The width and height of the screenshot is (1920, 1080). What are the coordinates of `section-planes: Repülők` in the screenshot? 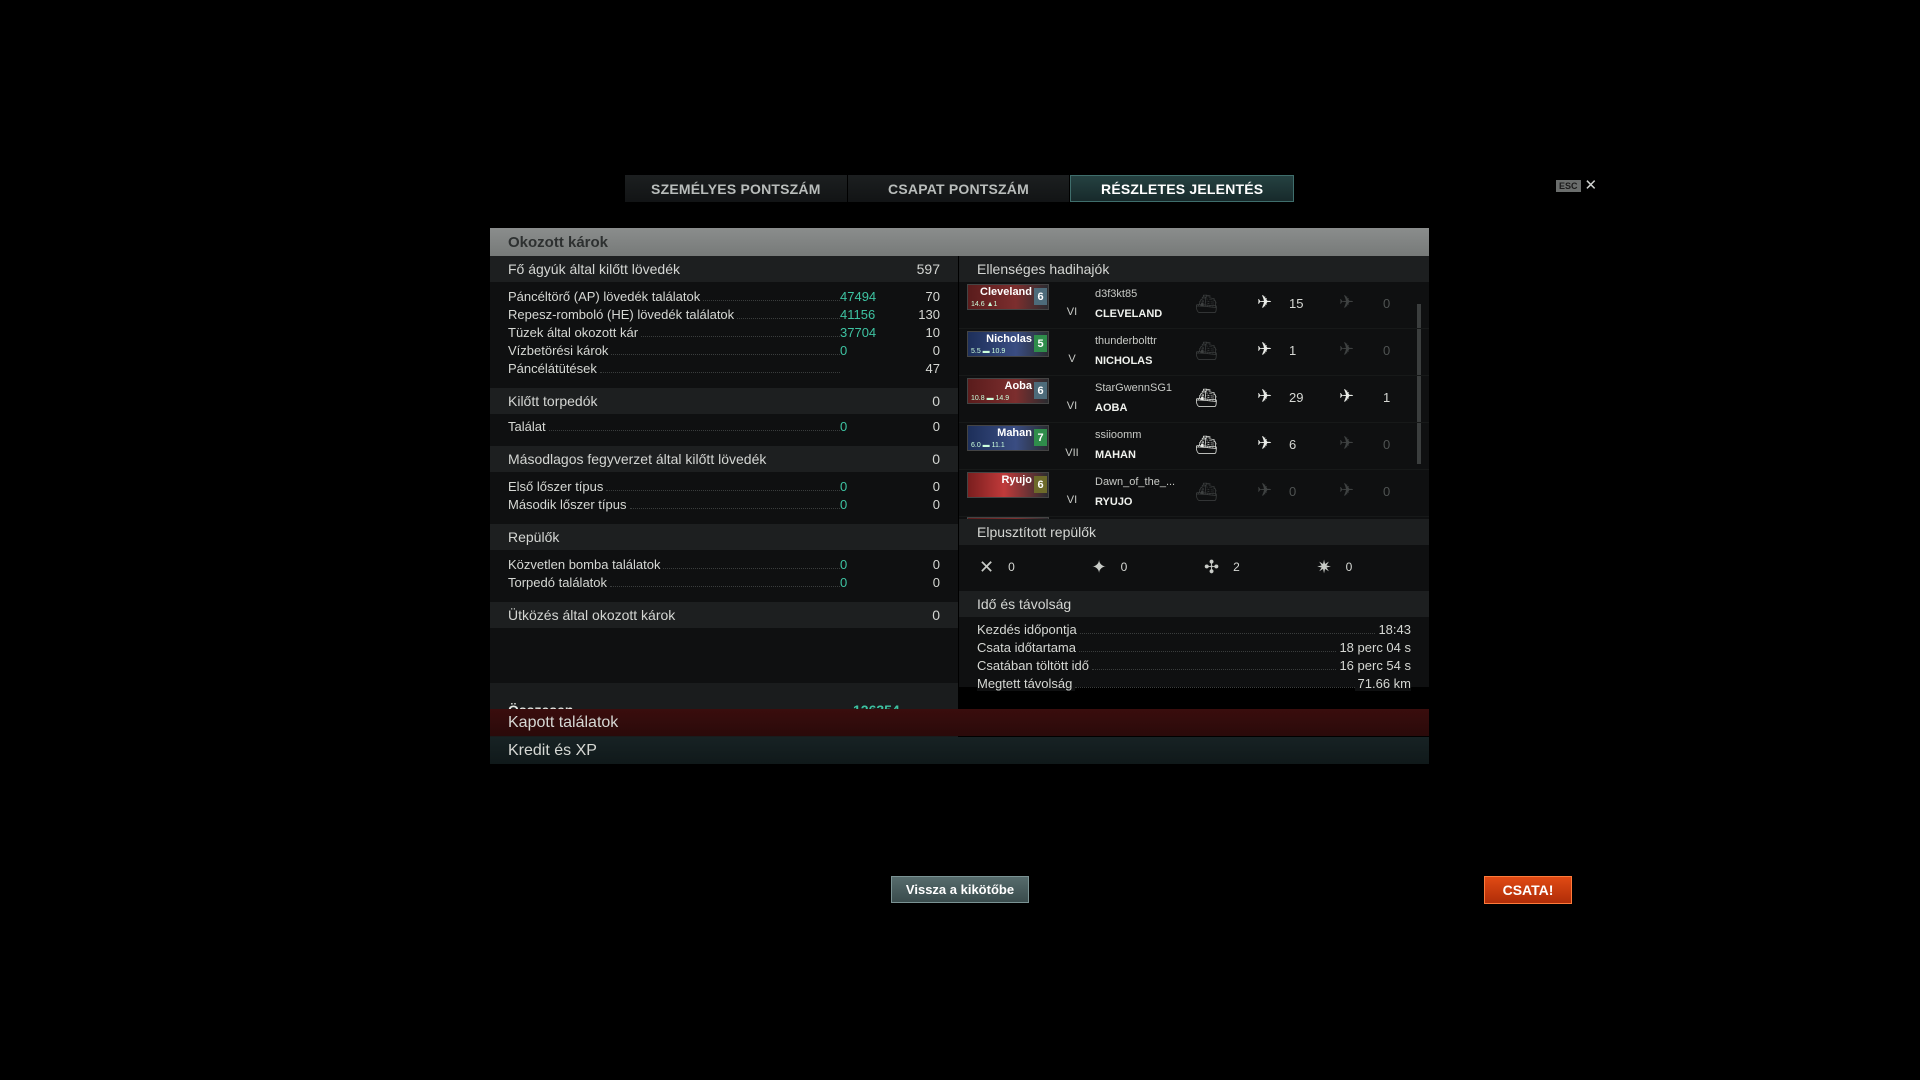 It's located at (724, 537).